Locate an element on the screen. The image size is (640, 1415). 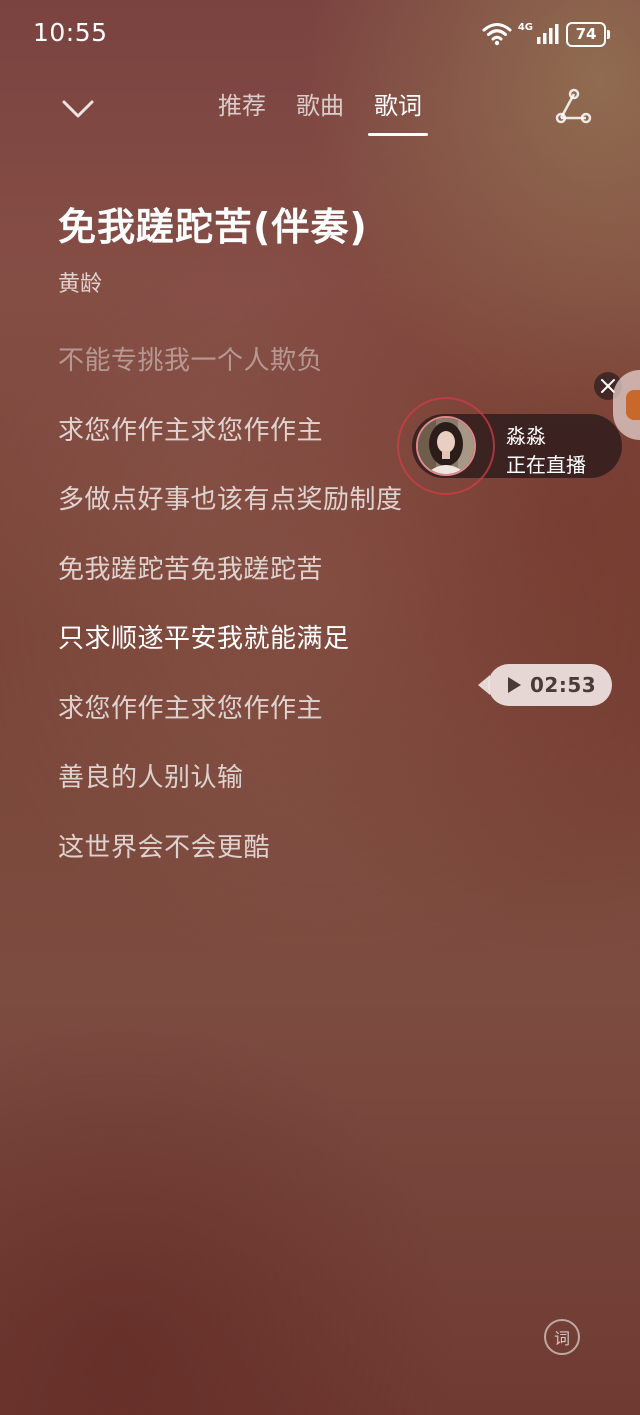
lyric-toggle-button: 词 is located at coordinates (562, 1337).